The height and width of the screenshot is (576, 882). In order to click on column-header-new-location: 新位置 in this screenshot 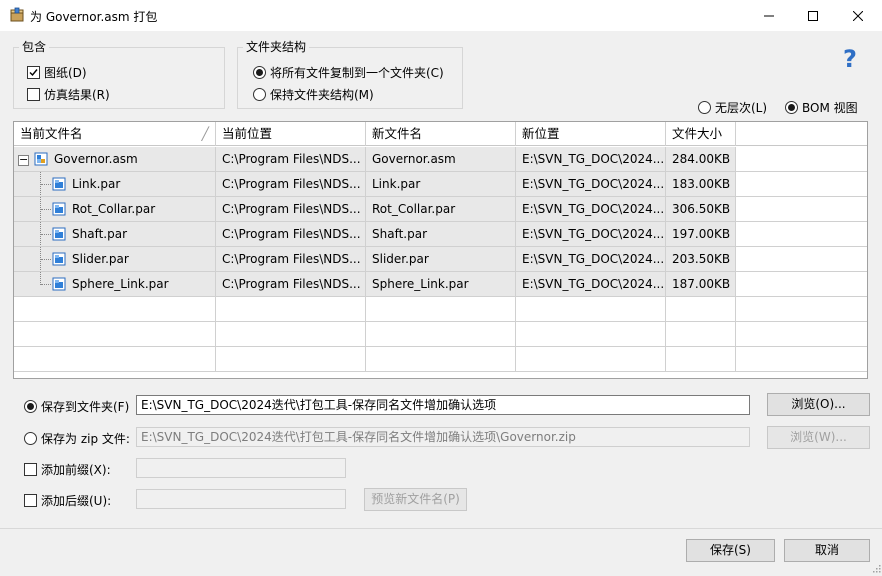, I will do `click(591, 134)`.